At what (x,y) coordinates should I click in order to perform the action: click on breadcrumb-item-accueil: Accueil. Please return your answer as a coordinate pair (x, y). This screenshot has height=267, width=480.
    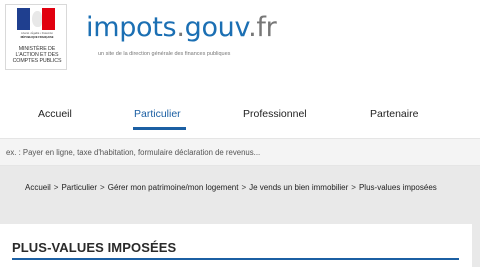
    Looking at the image, I should click on (38, 187).